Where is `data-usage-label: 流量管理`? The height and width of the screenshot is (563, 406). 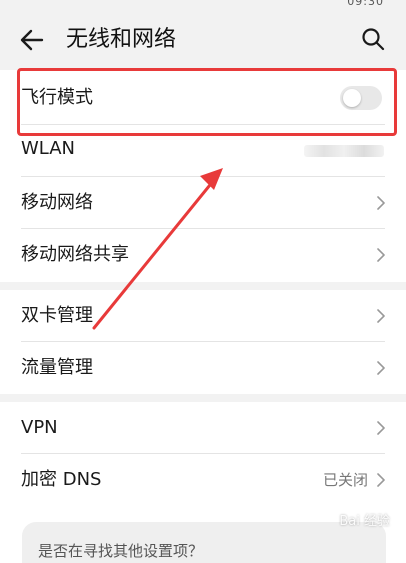 data-usage-label: 流量管理 is located at coordinates (57, 367).